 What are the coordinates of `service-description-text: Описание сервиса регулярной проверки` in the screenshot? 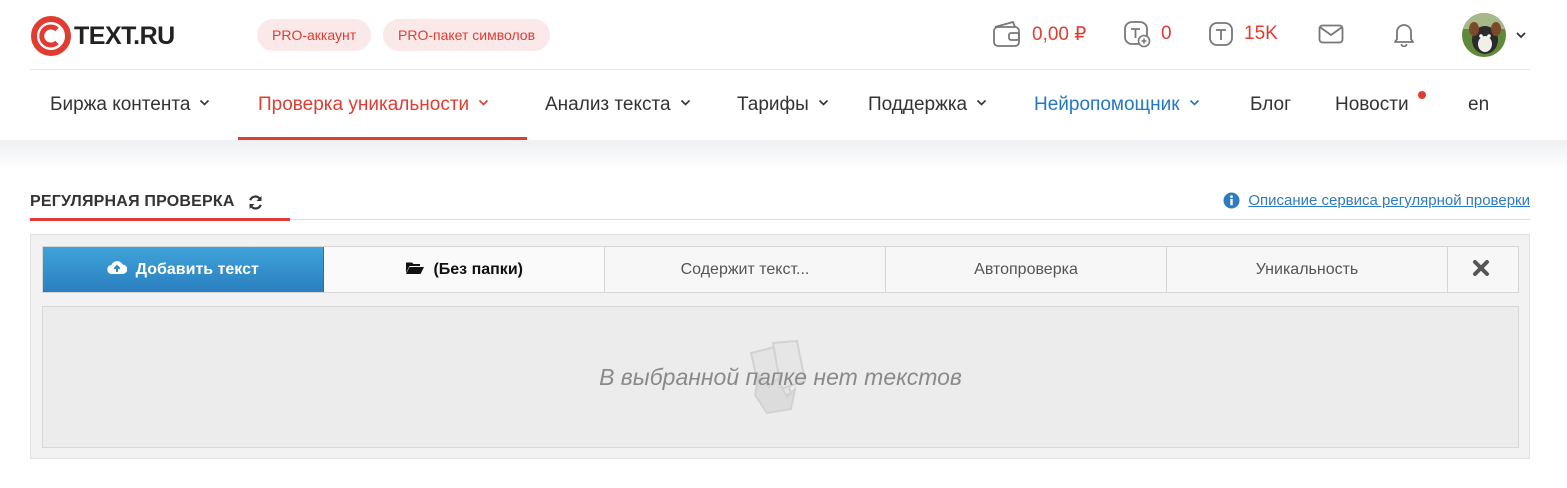 It's located at (1389, 200).